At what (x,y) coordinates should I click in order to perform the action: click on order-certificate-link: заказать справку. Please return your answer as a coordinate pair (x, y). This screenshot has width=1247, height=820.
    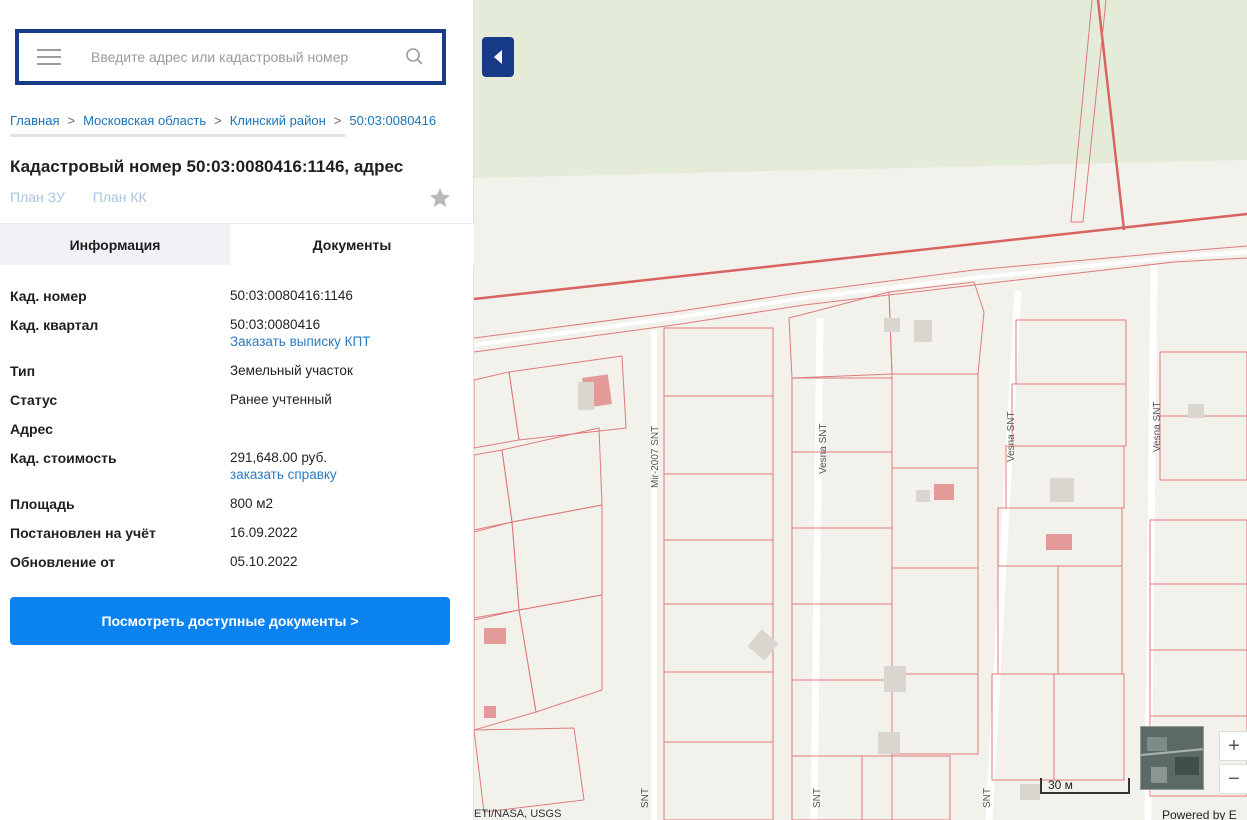
    Looking at the image, I should click on (283, 474).